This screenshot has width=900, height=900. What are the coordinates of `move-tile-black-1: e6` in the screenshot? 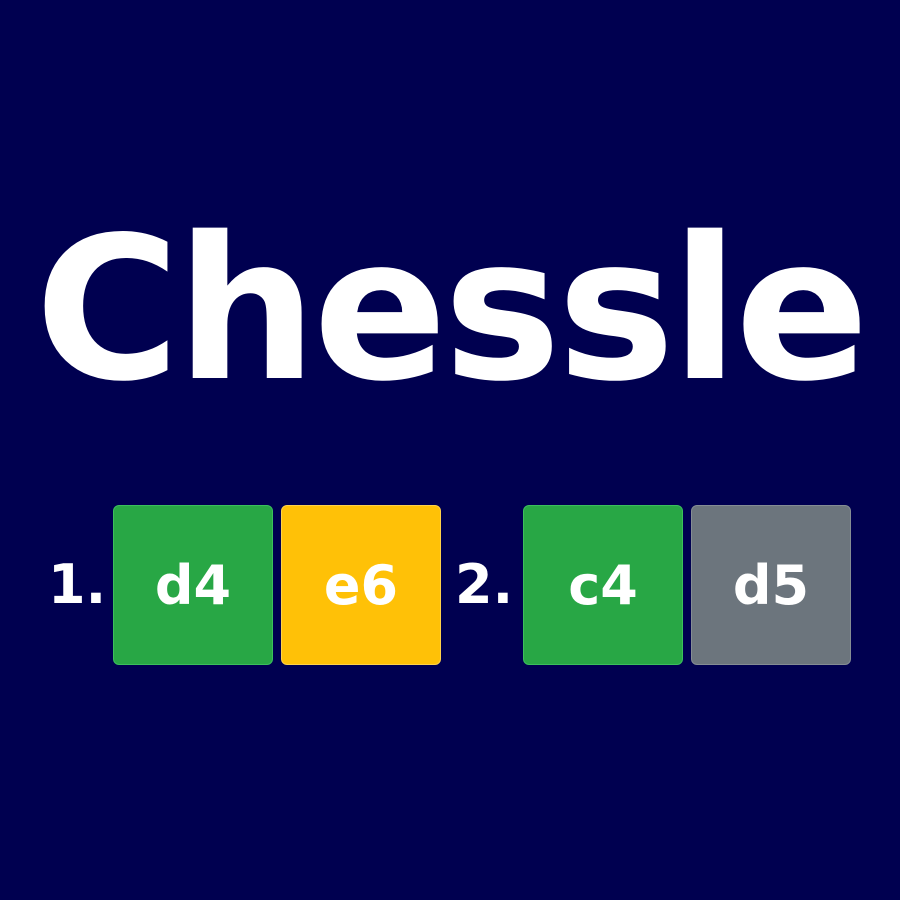 It's located at (361, 585).